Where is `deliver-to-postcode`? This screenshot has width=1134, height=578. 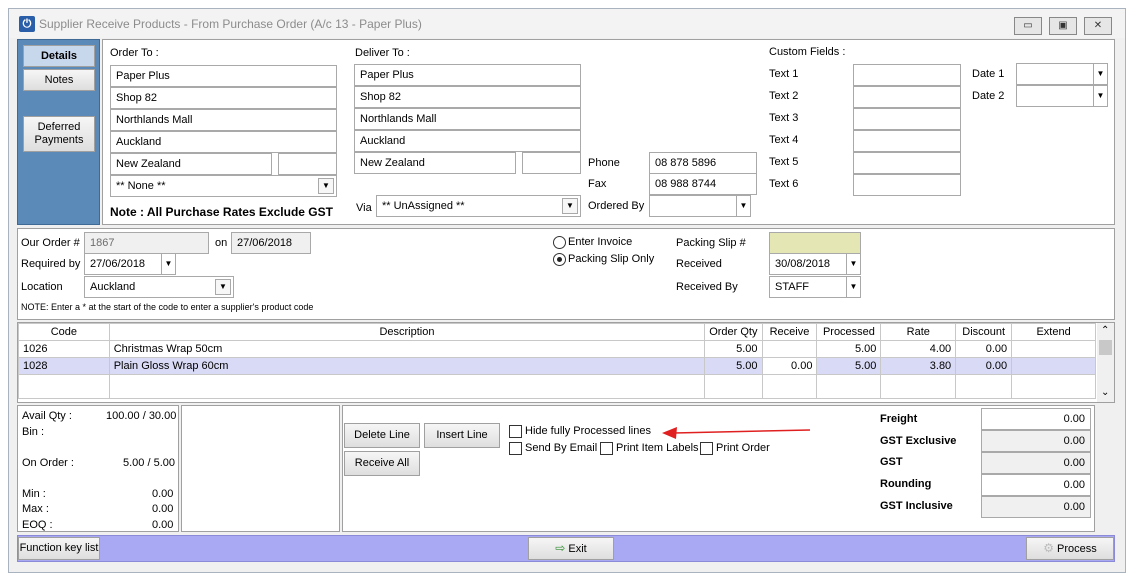
deliver-to-postcode is located at coordinates (551, 163).